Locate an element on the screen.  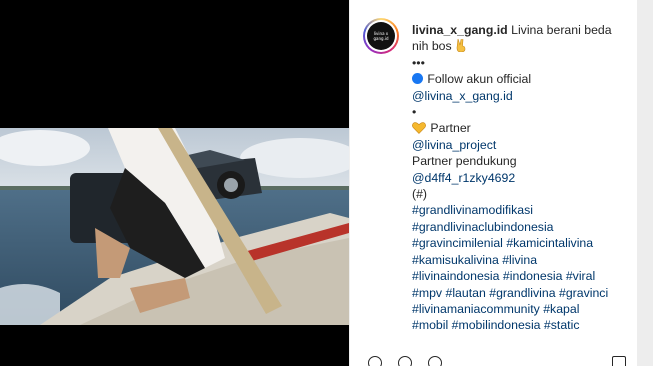
caption-line: Follow akun official is located at coordinates (521, 79).